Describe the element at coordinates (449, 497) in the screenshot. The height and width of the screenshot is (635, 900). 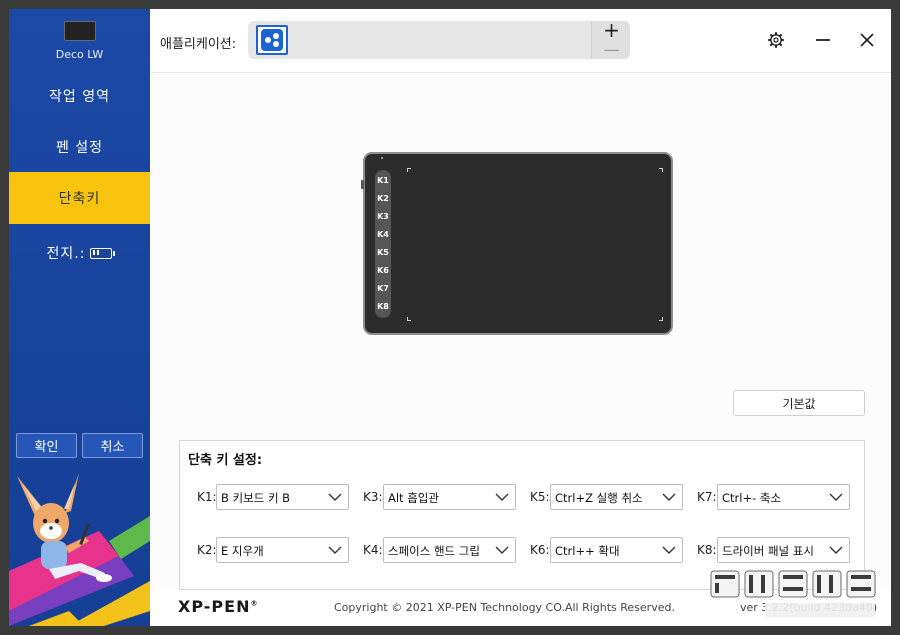
I see `key-select-k3: Alt 흡입관` at that location.